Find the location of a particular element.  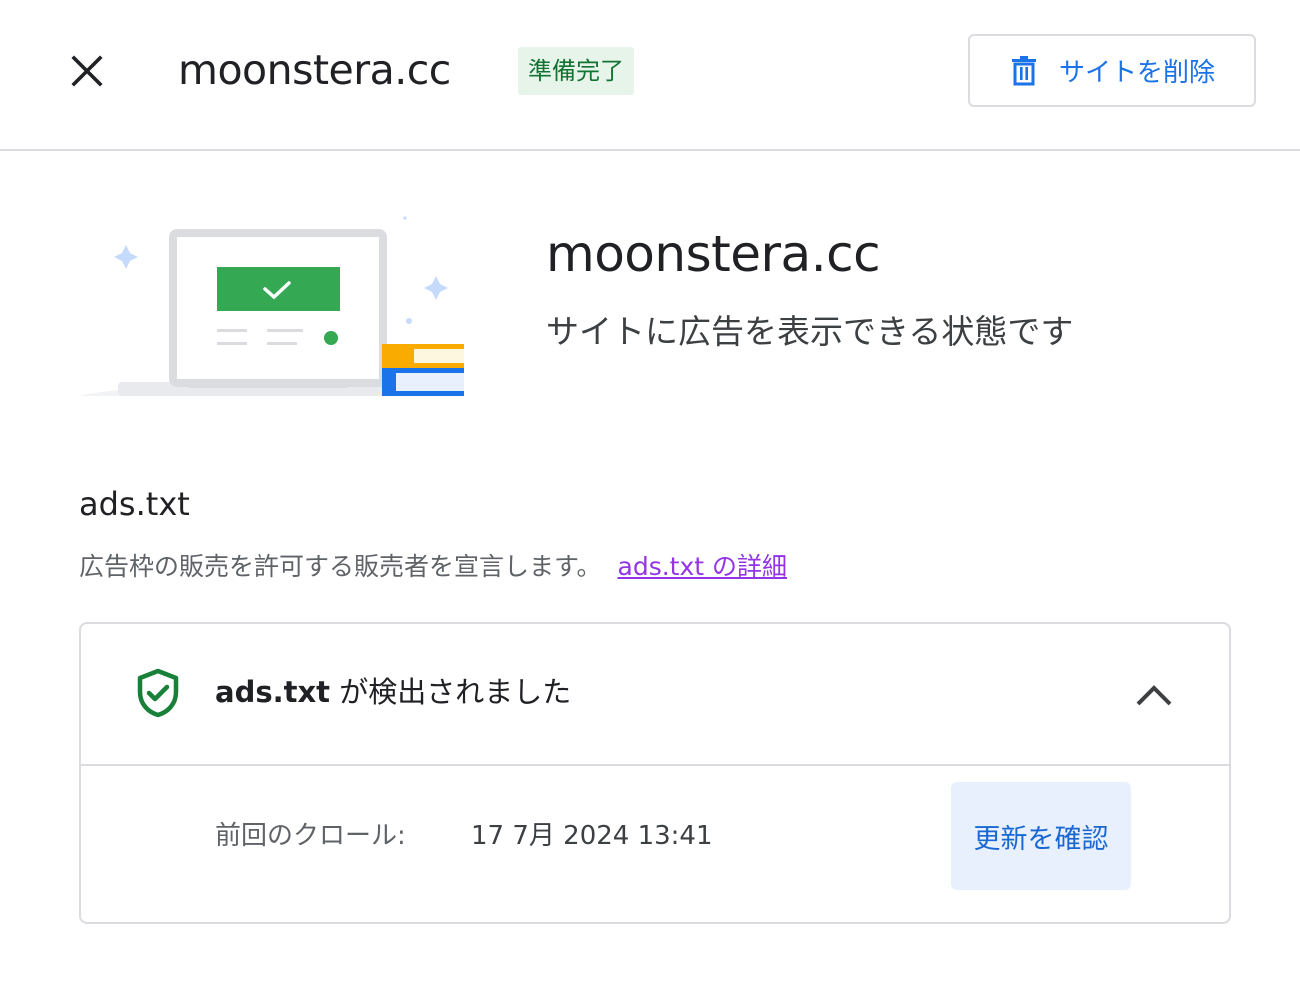

last-crawl-label: 前回のクロール: is located at coordinates (310, 836).